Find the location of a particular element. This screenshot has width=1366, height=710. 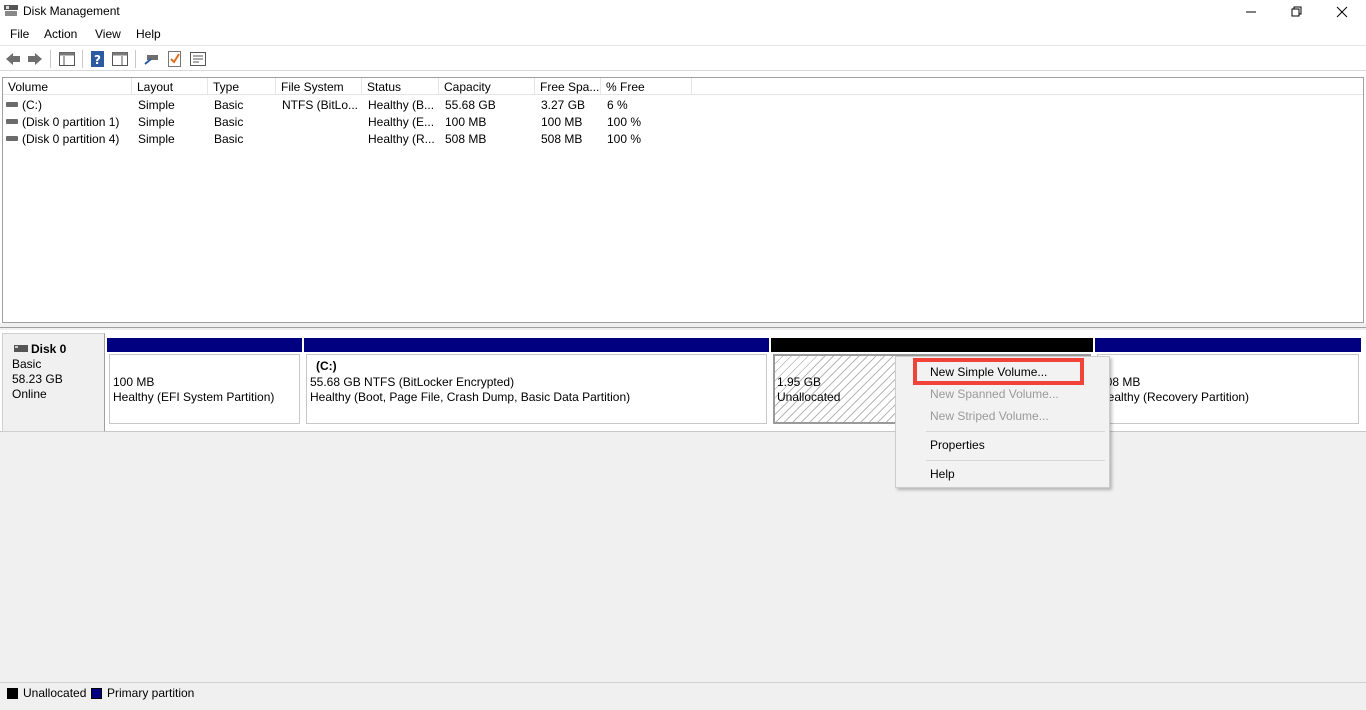

volume-capacity: 55.68 GB is located at coordinates (470, 105).